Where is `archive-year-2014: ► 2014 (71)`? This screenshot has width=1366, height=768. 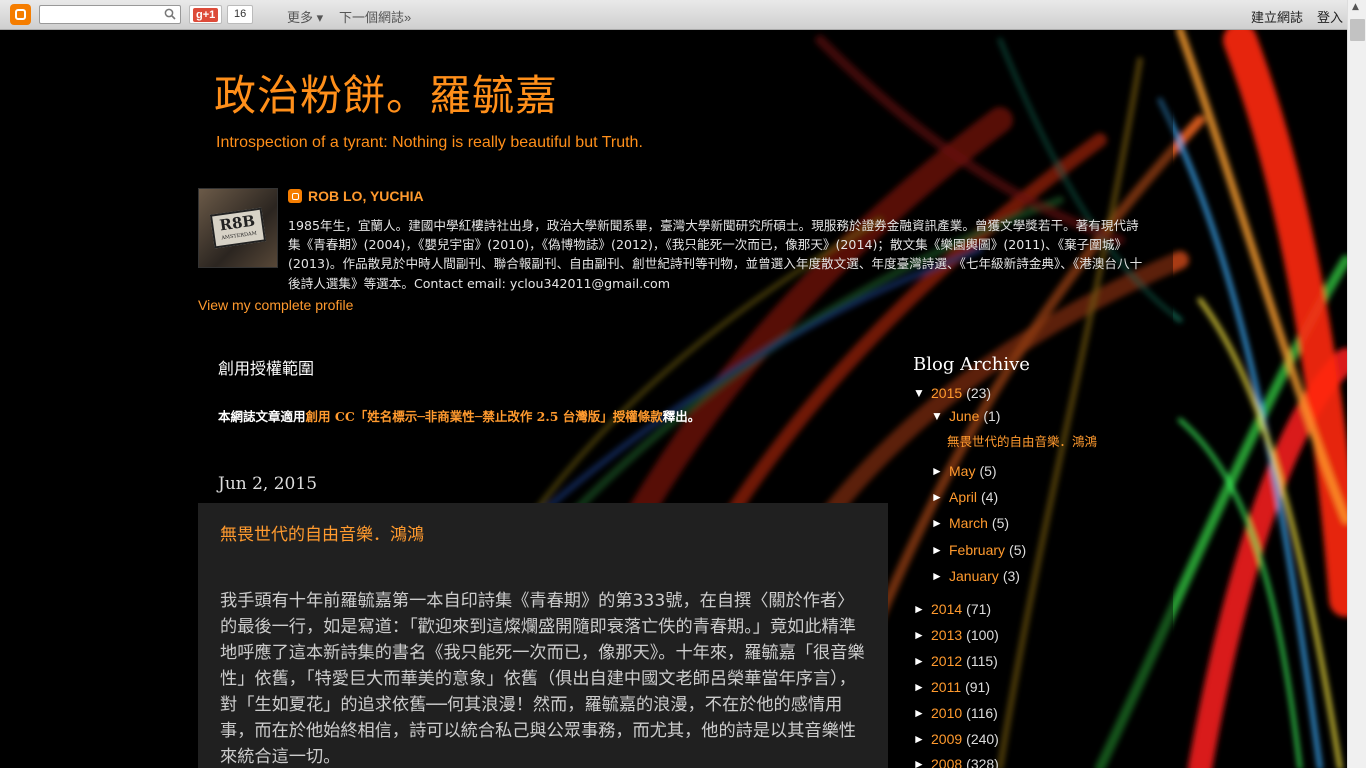 archive-year-2014: ► 2014 (71) is located at coordinates (952, 609).